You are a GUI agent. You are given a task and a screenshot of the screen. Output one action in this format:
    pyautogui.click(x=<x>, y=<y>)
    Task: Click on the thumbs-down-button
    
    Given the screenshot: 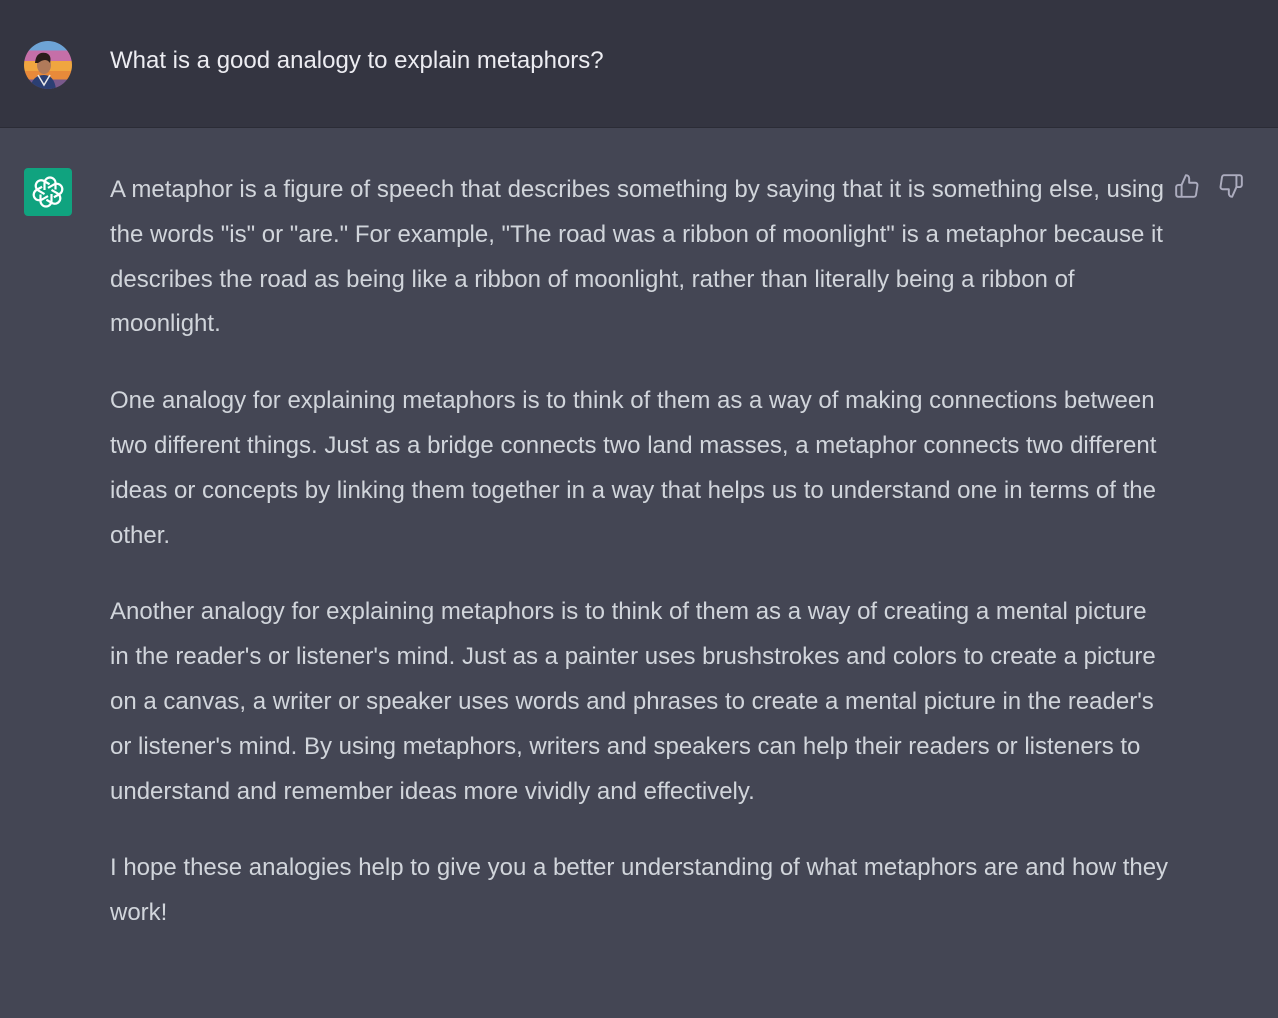 What is the action you would take?
    pyautogui.click(x=1231, y=186)
    